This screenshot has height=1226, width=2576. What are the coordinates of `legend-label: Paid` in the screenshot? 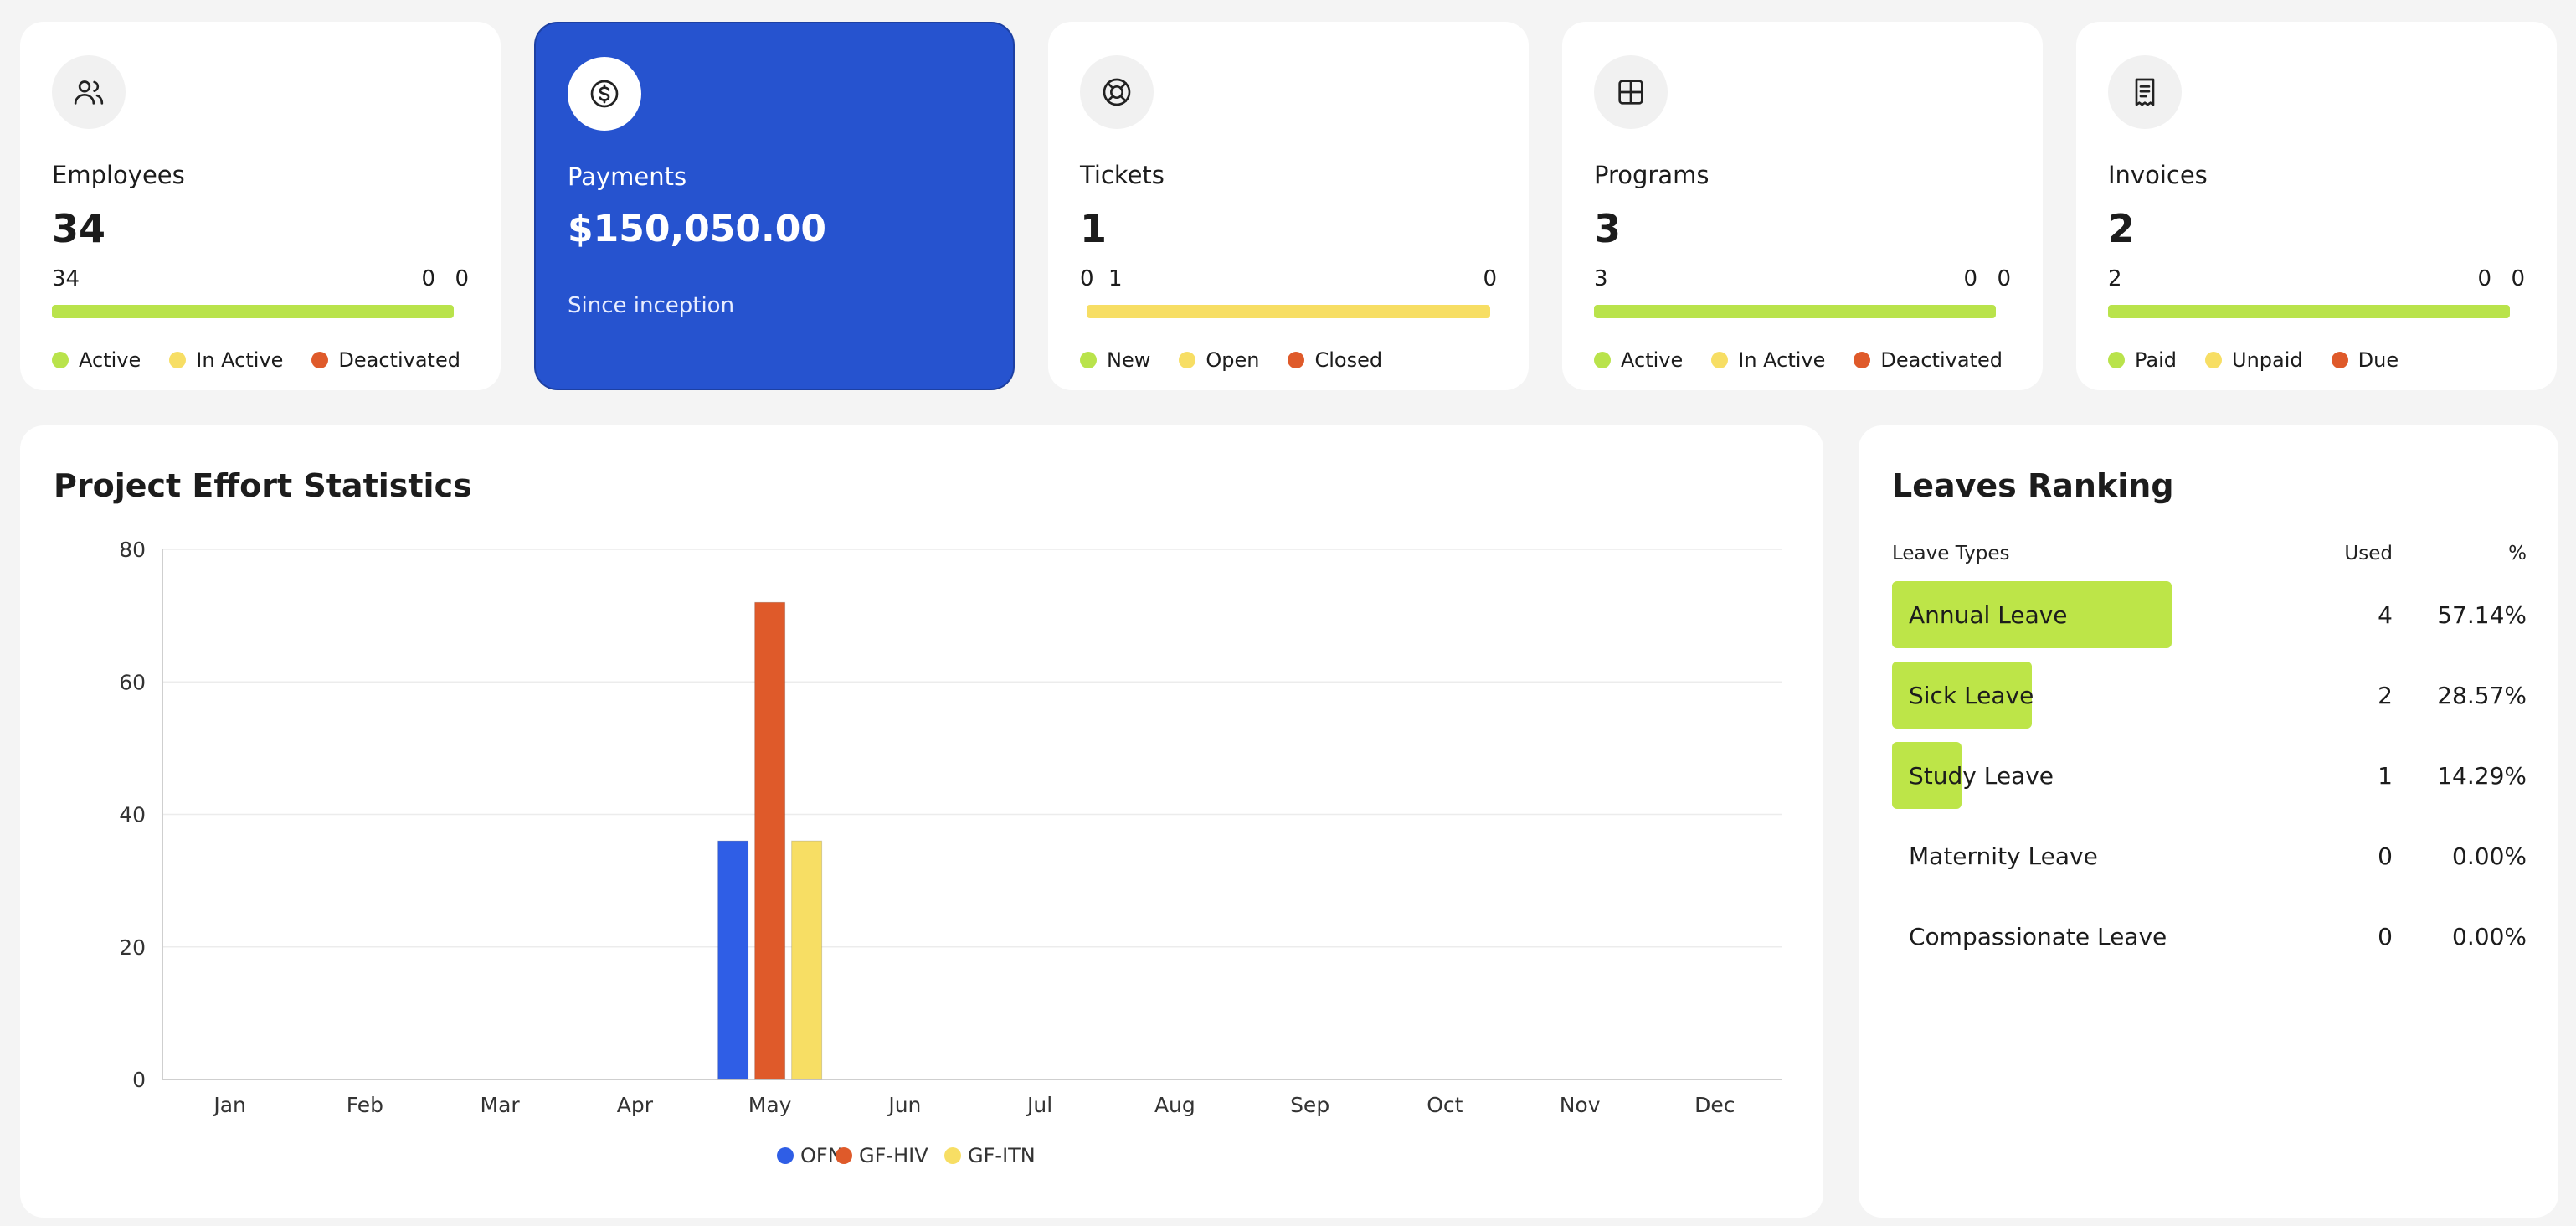 It's located at (2156, 360).